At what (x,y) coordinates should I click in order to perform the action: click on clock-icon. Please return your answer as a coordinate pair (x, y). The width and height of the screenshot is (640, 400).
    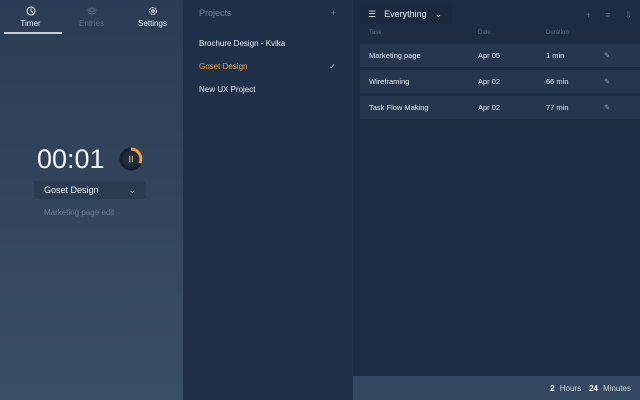
    Looking at the image, I should click on (30, 11).